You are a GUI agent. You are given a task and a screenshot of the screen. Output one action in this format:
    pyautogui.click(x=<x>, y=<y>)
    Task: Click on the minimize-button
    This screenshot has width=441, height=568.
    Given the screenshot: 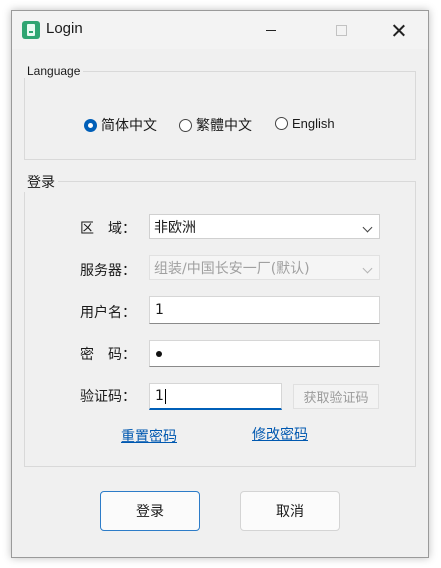 What is the action you would take?
    pyautogui.click(x=271, y=30)
    